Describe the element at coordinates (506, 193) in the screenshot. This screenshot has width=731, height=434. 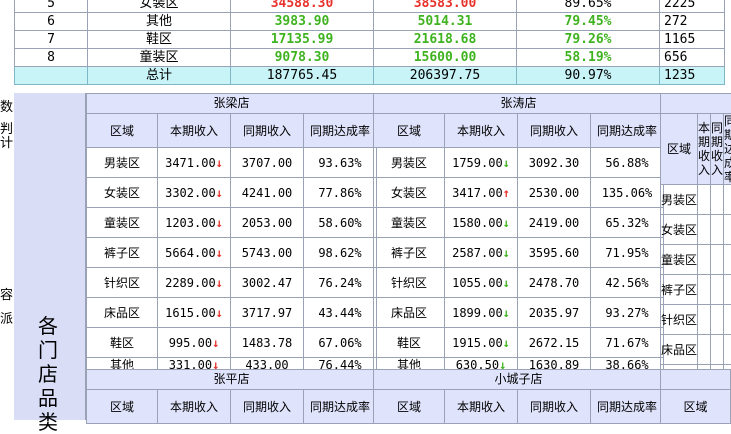
I see `up-arrow-icon: ↑` at that location.